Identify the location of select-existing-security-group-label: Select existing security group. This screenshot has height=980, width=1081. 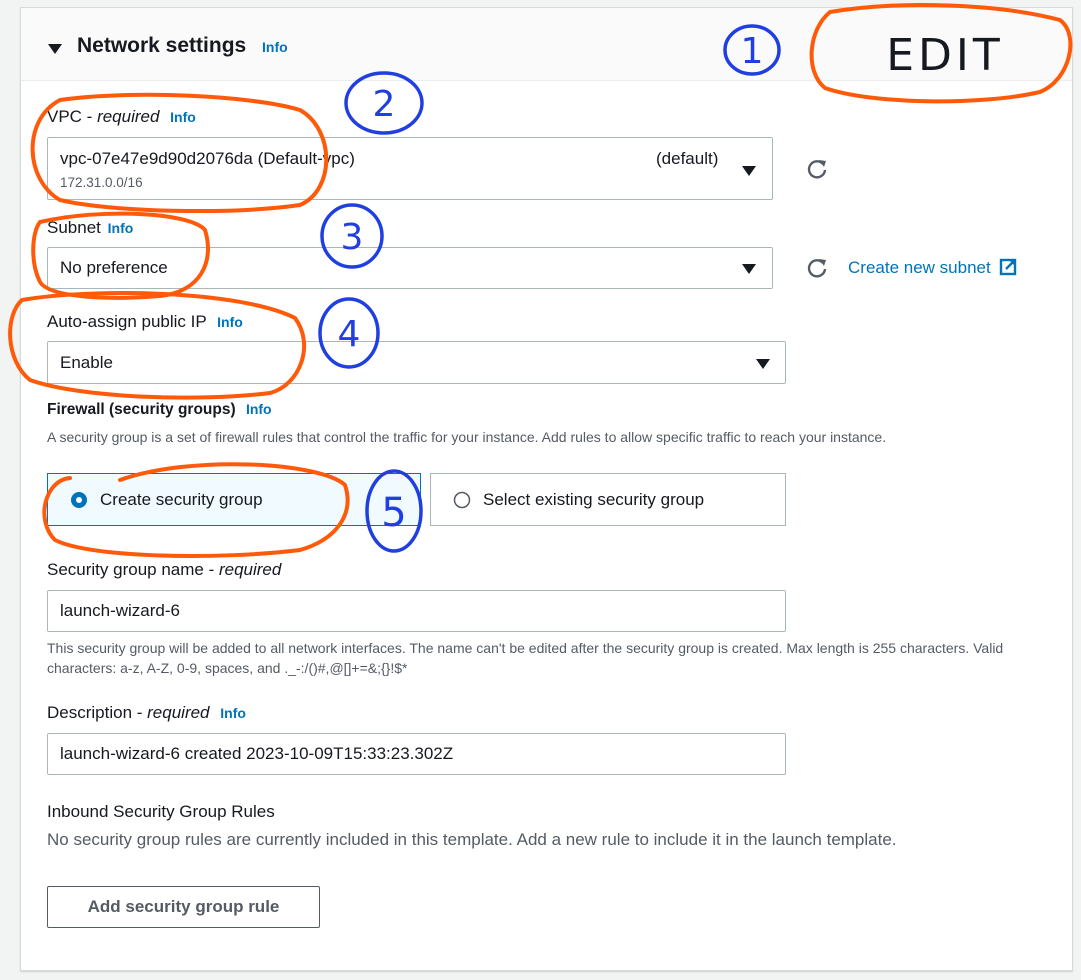
(594, 499).